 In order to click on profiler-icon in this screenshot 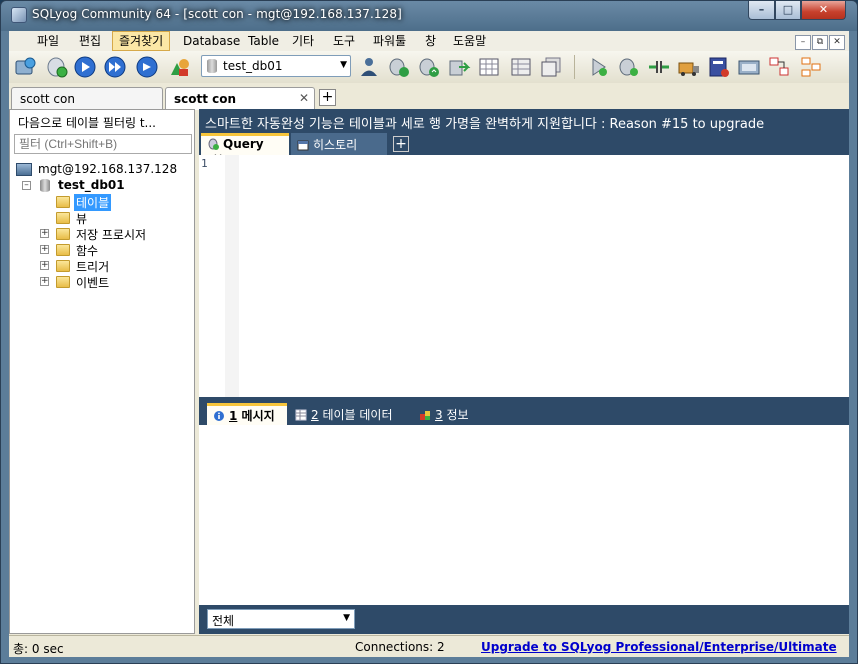, I will do `click(749, 67)`.